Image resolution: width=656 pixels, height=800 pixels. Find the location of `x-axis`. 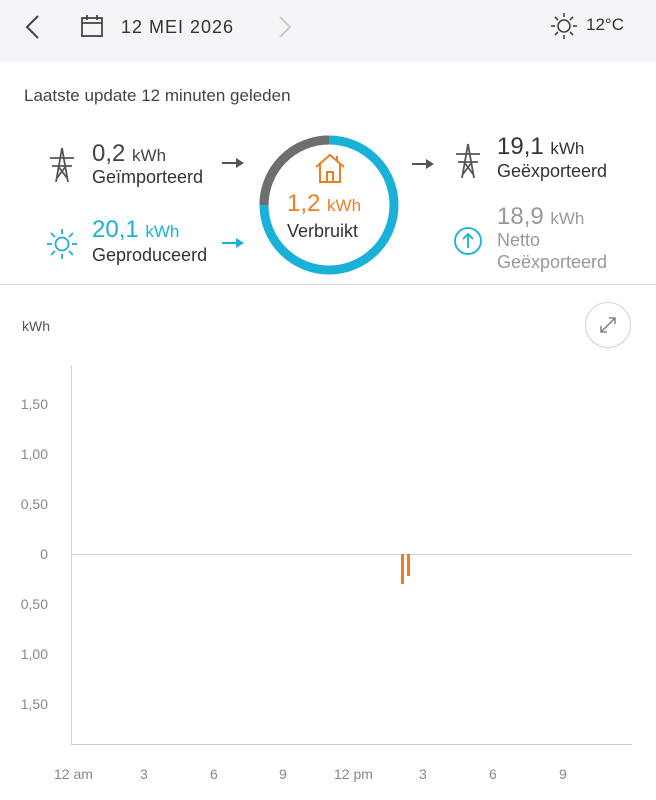

x-axis is located at coordinates (351, 744).